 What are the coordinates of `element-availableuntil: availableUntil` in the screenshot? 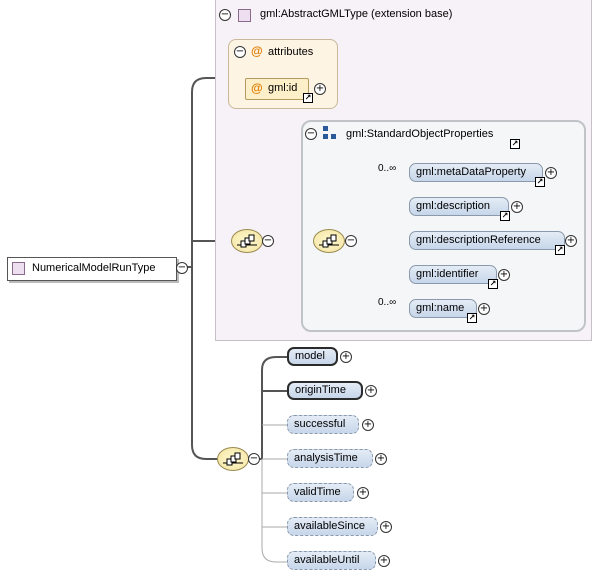 It's located at (331, 560).